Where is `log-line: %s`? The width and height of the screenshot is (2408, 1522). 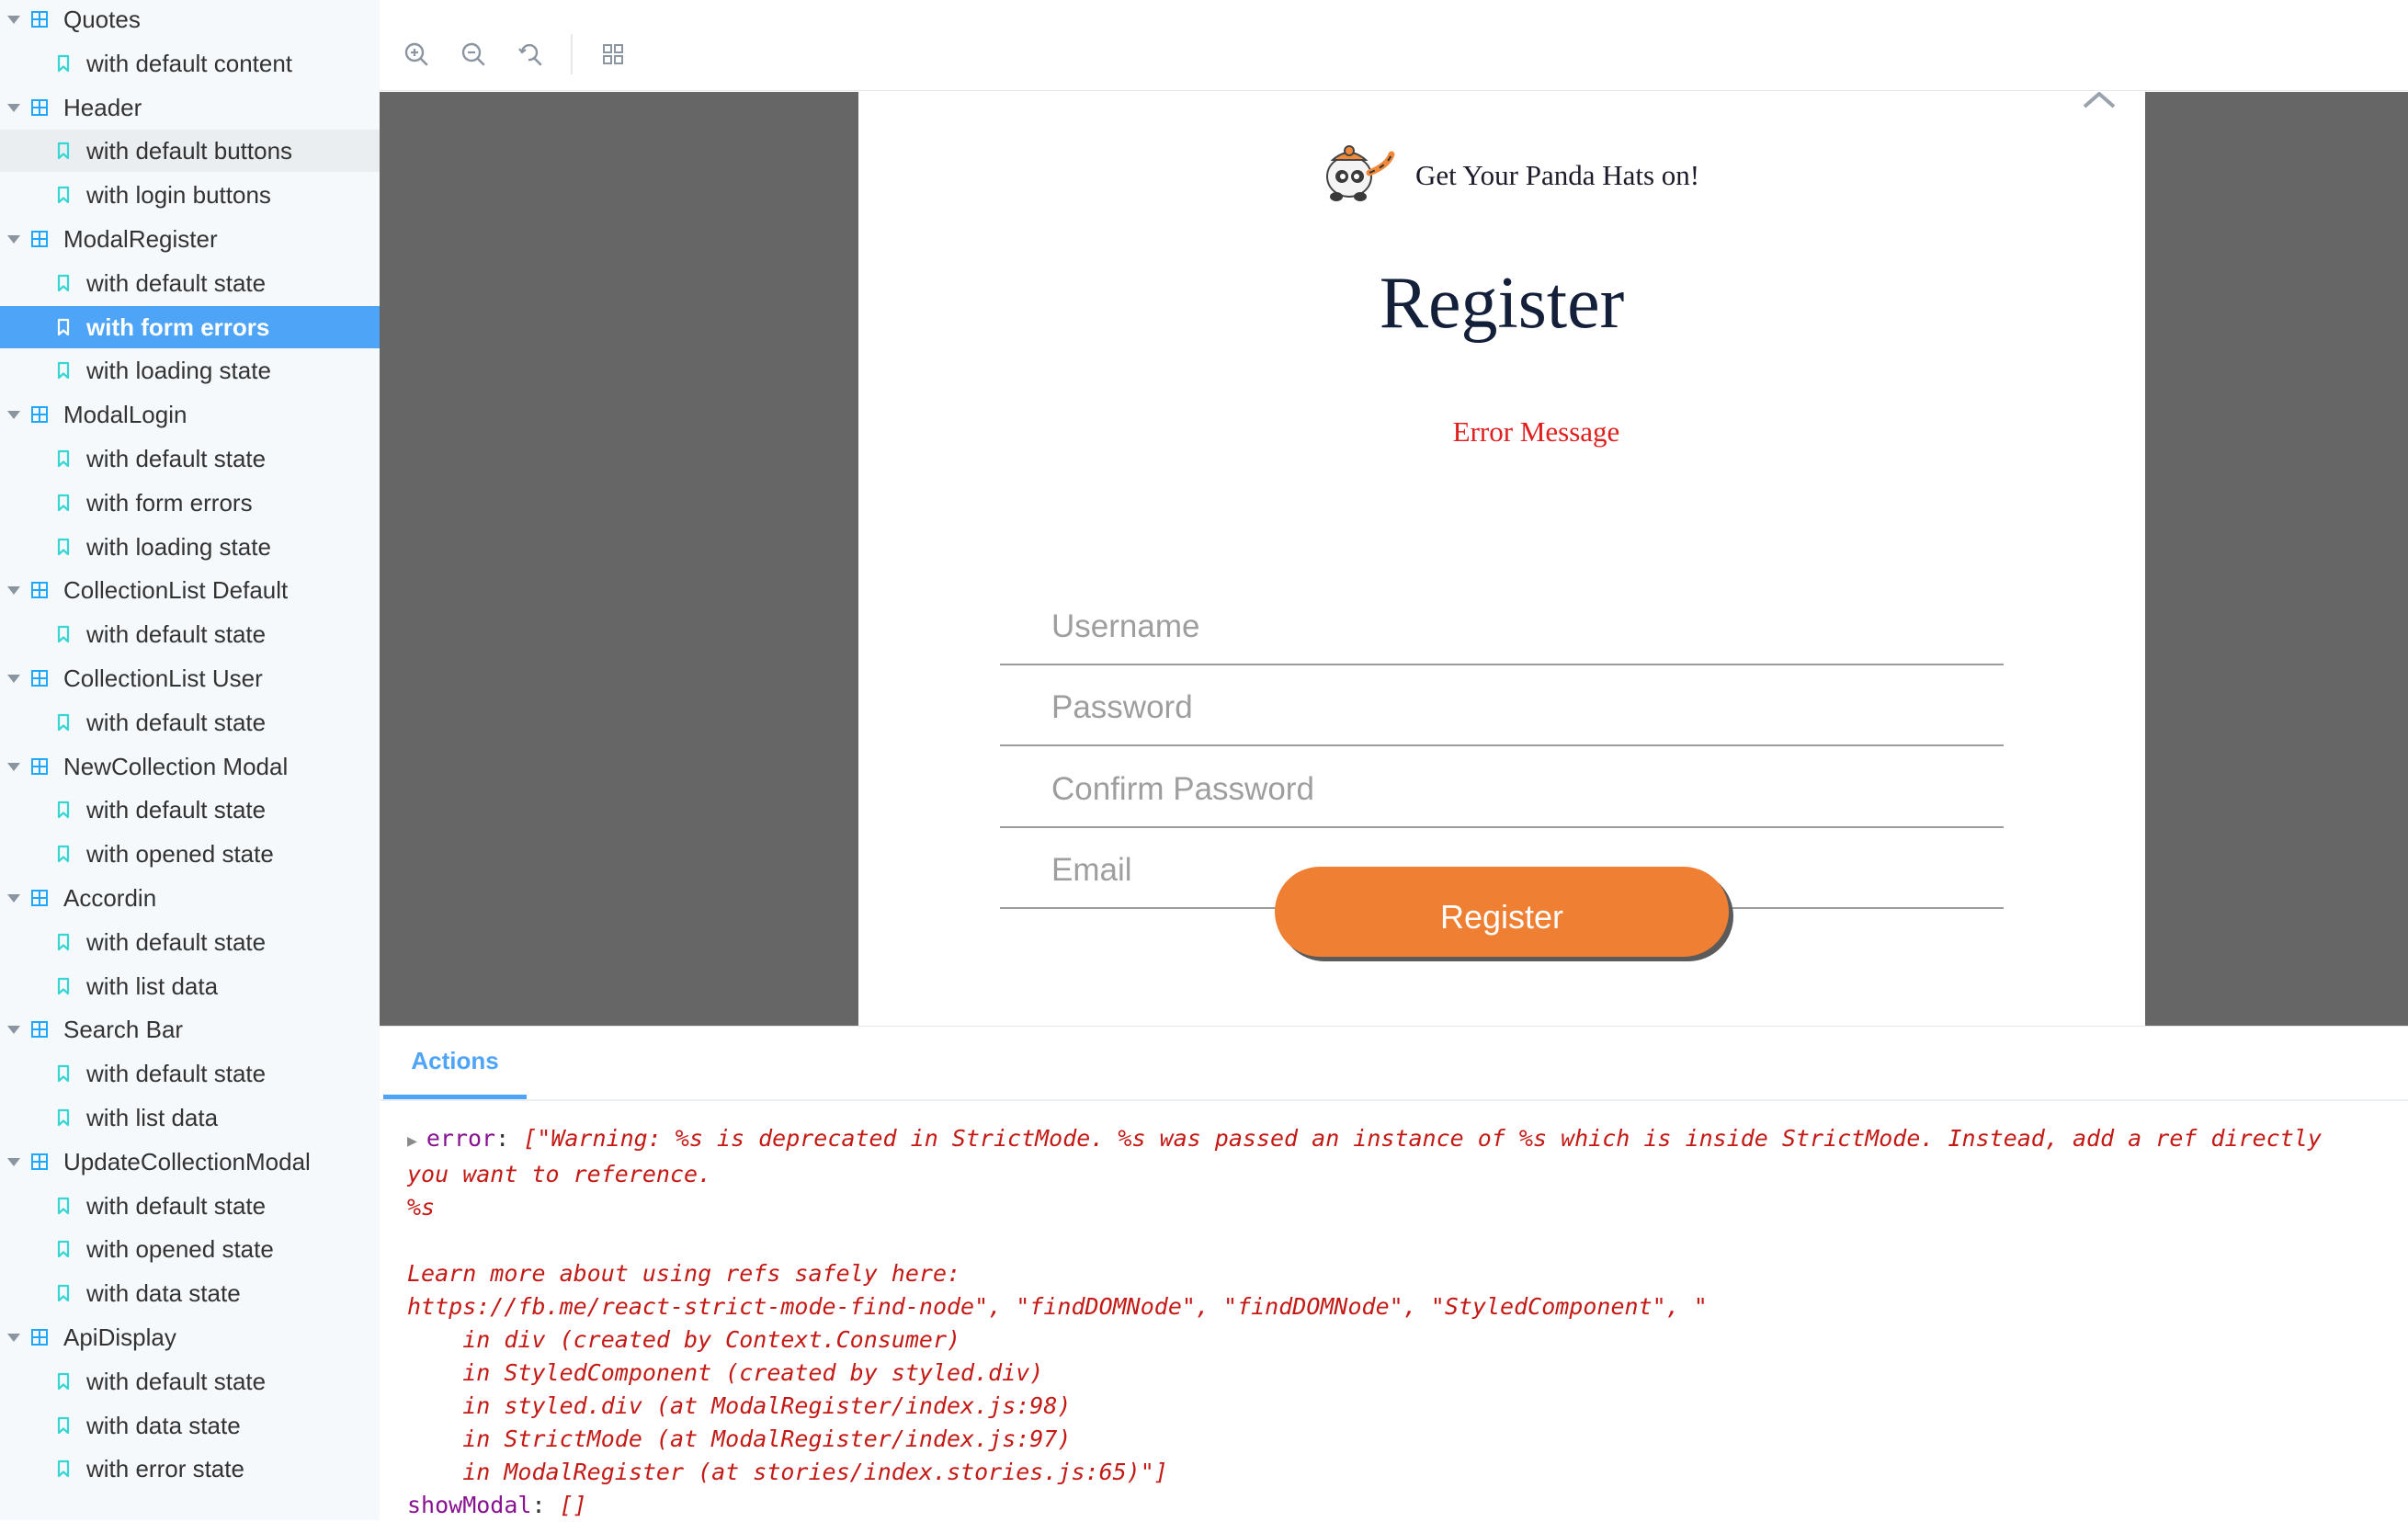
log-line: %s is located at coordinates (421, 1207).